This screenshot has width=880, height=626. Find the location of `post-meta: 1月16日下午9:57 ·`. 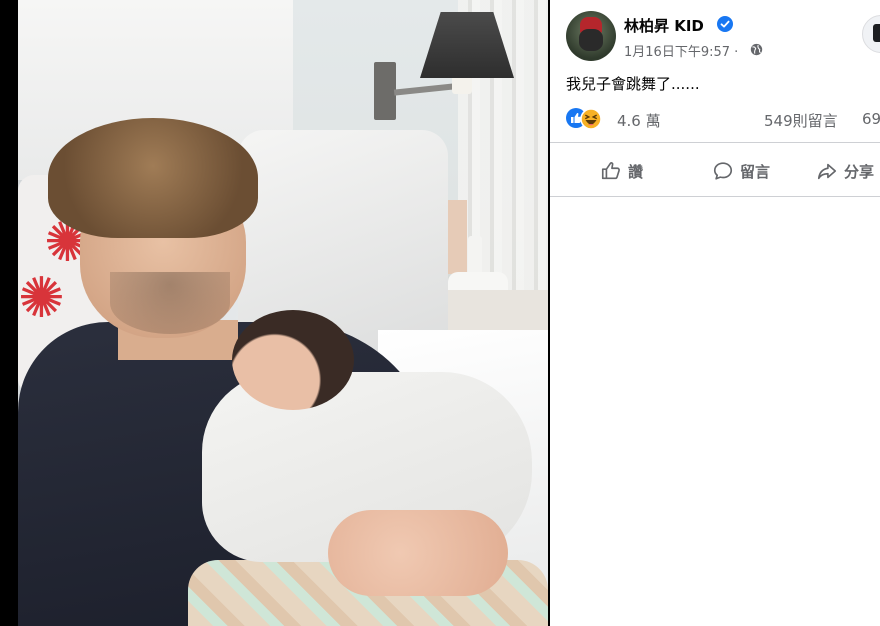

post-meta: 1月16日下午9:57 · is located at coordinates (681, 50).